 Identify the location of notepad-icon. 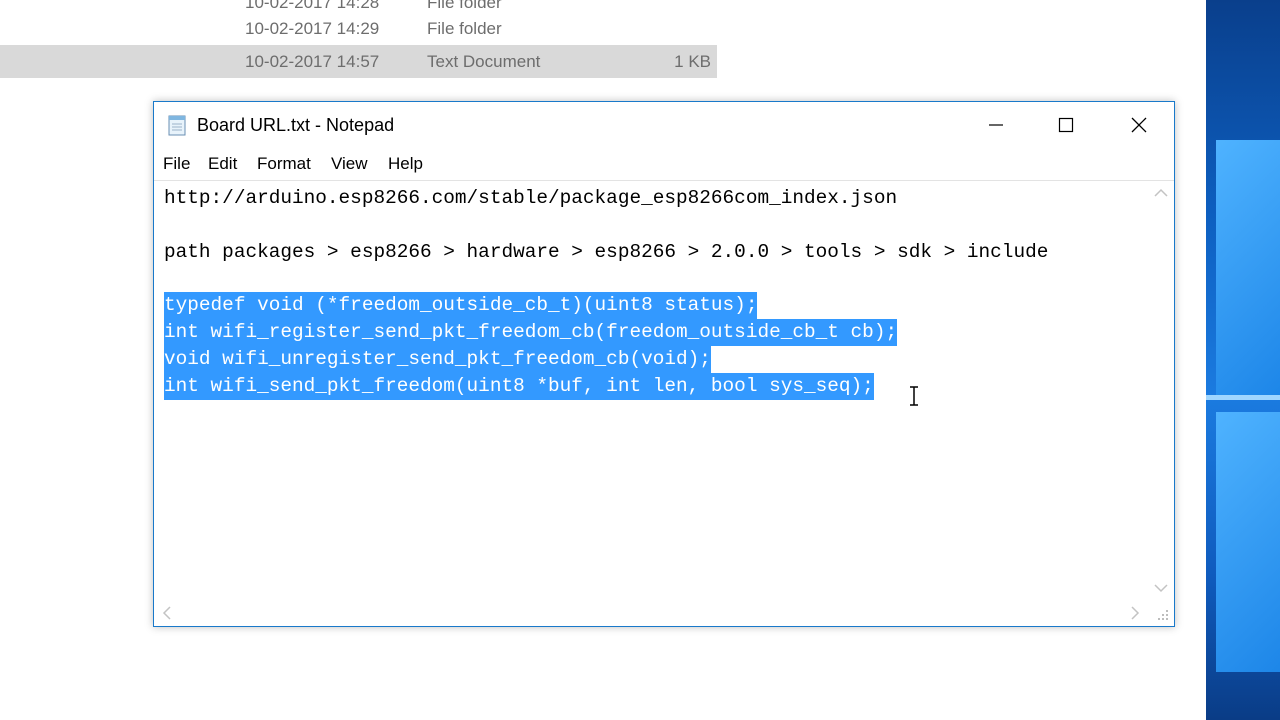
(177, 125).